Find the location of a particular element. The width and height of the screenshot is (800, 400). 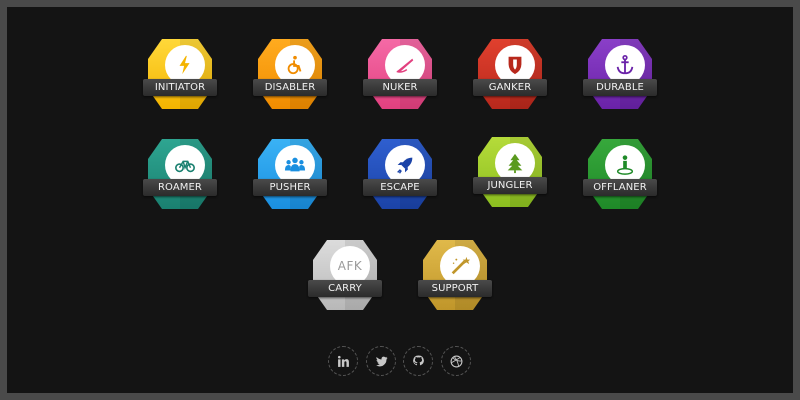

badge-escape: ESCAPE is located at coordinates (405, 174).